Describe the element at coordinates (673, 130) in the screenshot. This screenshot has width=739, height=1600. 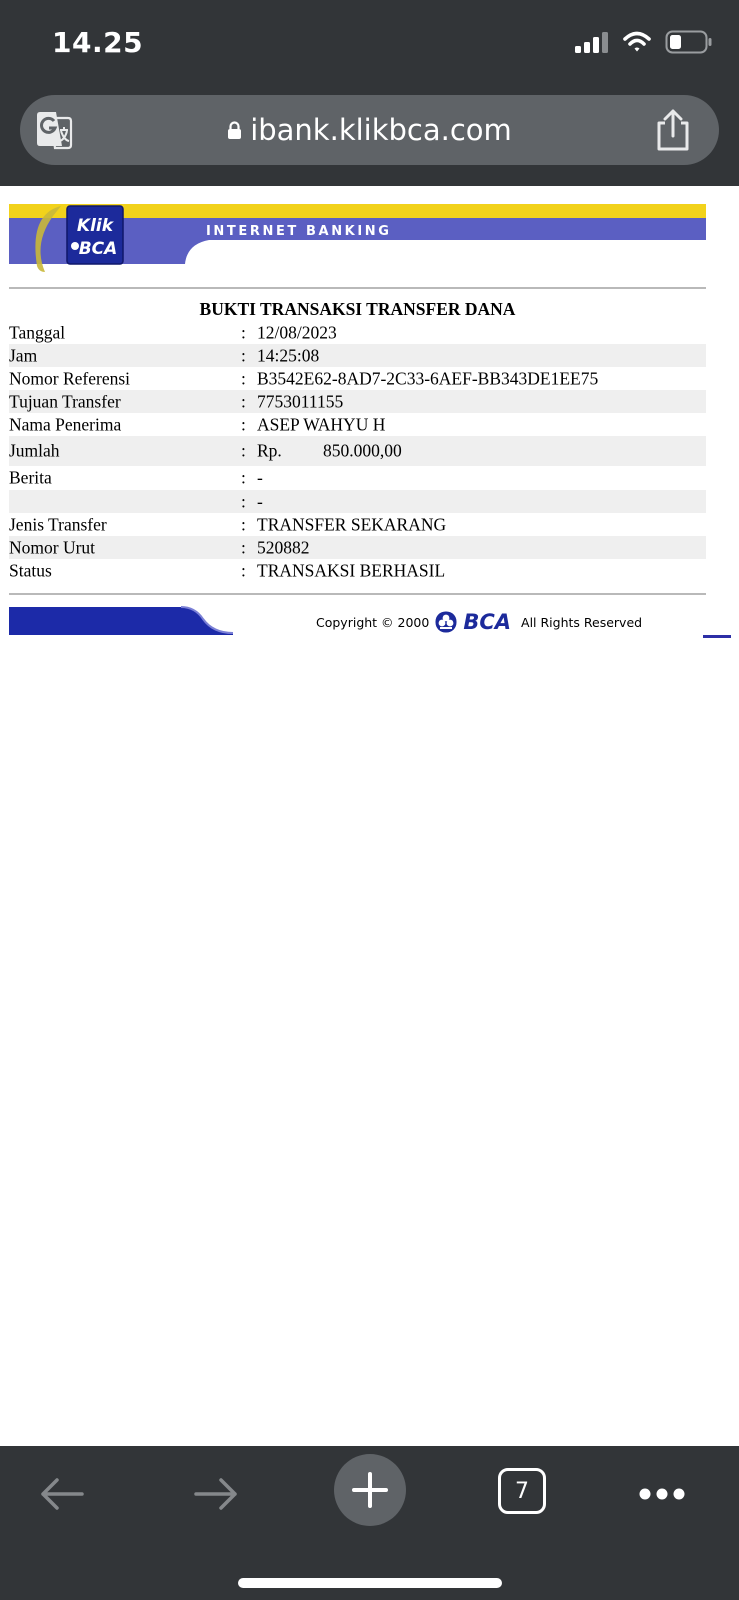
I see `share-icon` at that location.